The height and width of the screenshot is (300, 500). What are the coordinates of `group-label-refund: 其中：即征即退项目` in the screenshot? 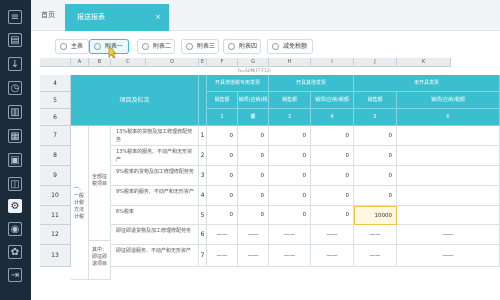 It's located at (100, 260).